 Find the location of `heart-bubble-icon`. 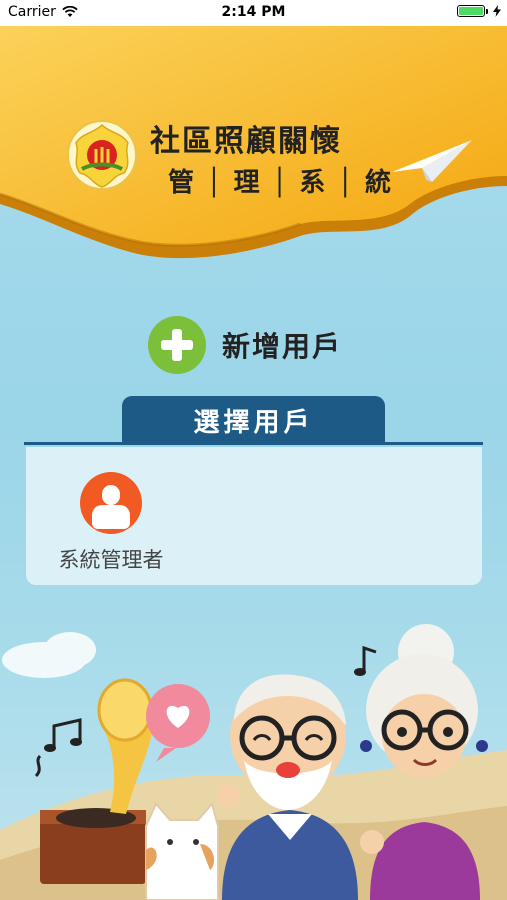

heart-bubble-icon is located at coordinates (178, 723).